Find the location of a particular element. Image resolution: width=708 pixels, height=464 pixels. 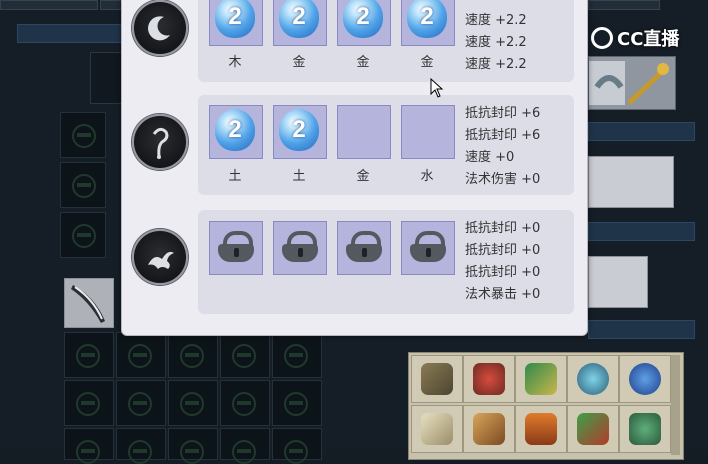

arrow-icon is located at coordinates (437, 379).